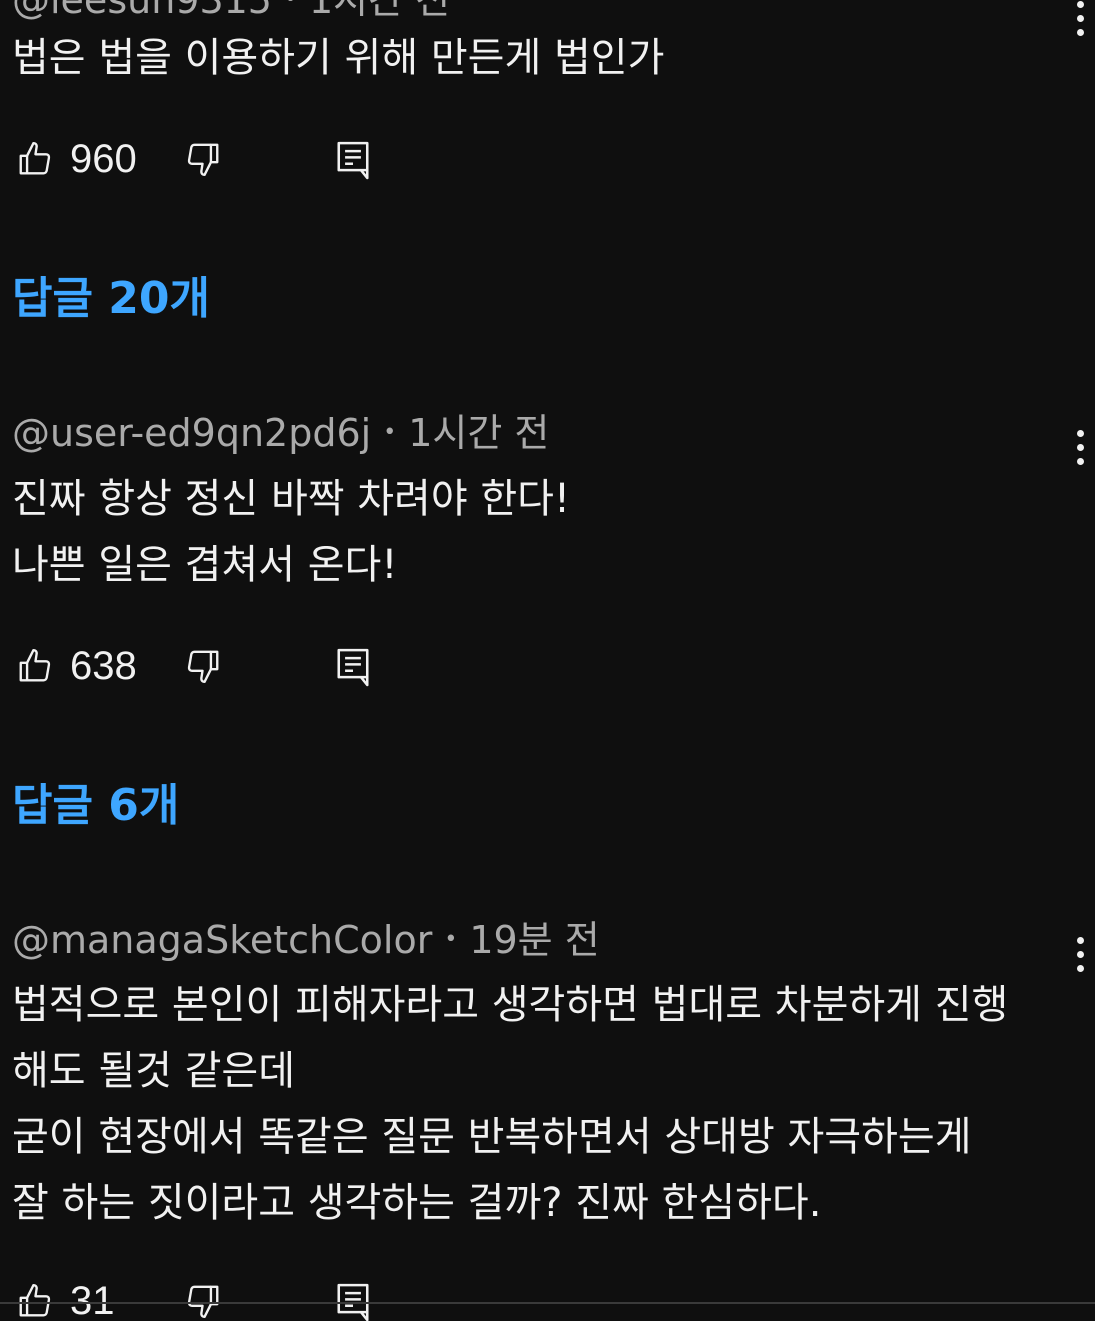 This screenshot has height=1321, width=1095. I want to click on comment-text-line: 굳이 현장에서 똑같은 질문 반복하면서 상대방 자극하는게, so click(492, 1137).